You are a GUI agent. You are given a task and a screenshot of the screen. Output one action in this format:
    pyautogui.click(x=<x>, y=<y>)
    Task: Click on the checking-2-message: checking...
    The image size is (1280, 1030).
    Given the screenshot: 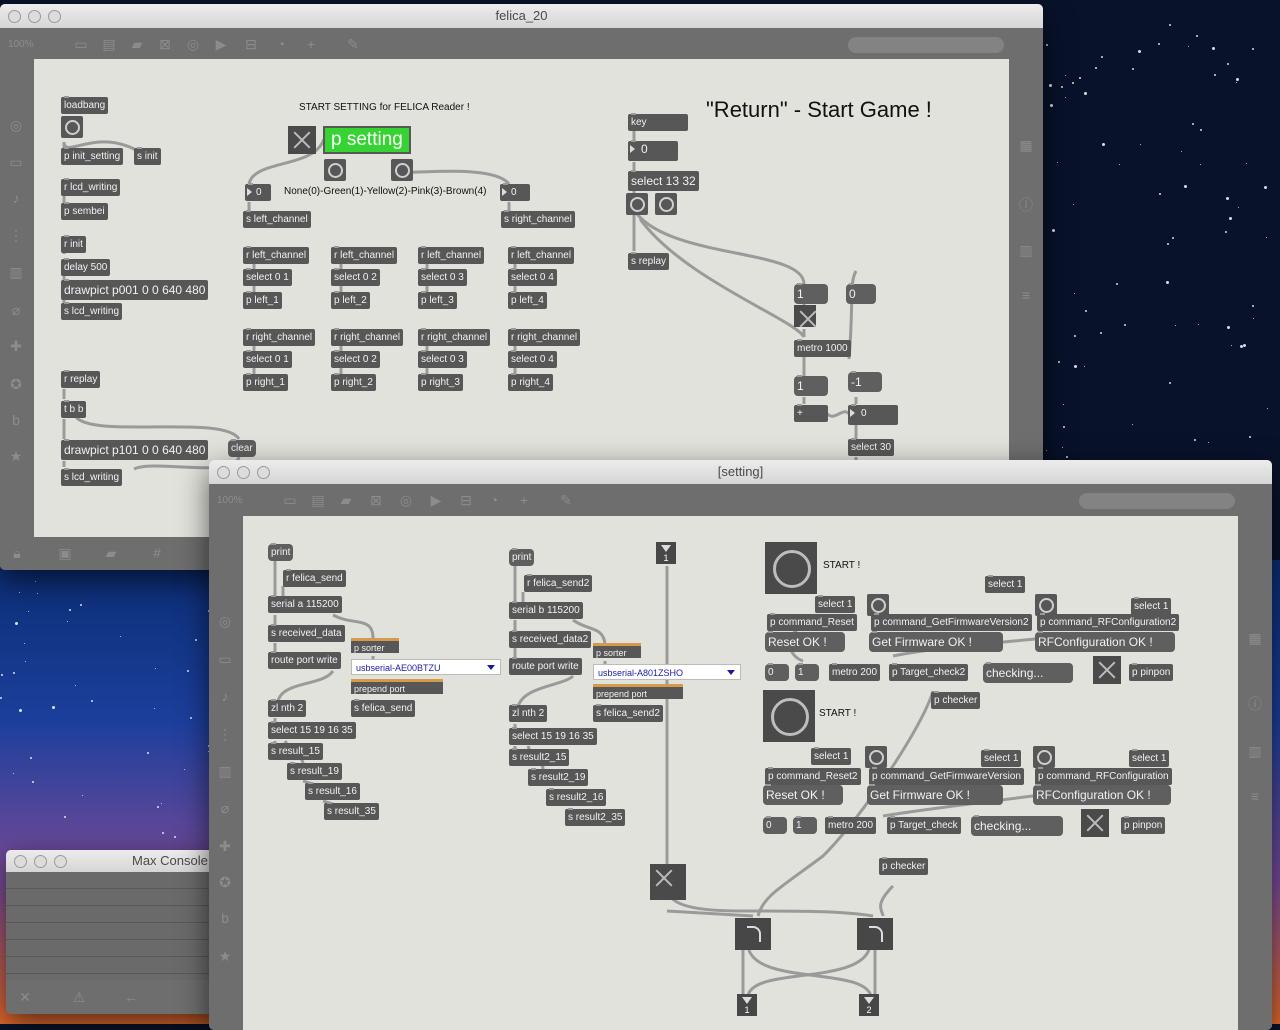 What is the action you would take?
    pyautogui.click(x=1017, y=825)
    